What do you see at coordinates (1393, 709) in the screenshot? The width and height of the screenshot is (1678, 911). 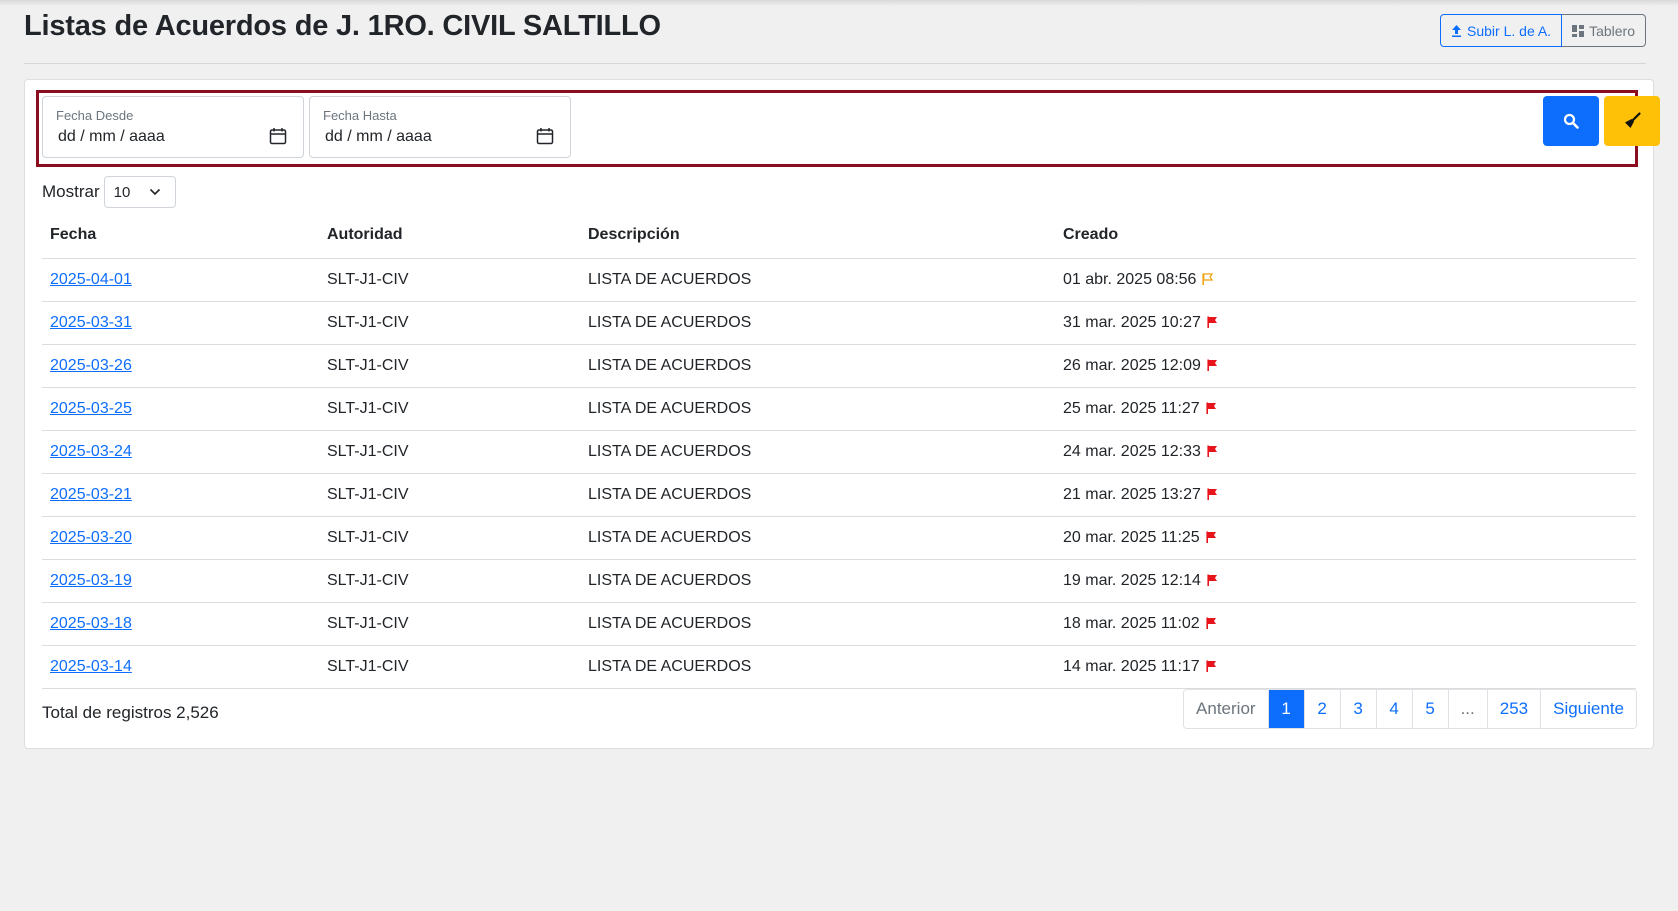 I see `pagination-page-4: 4` at bounding box center [1393, 709].